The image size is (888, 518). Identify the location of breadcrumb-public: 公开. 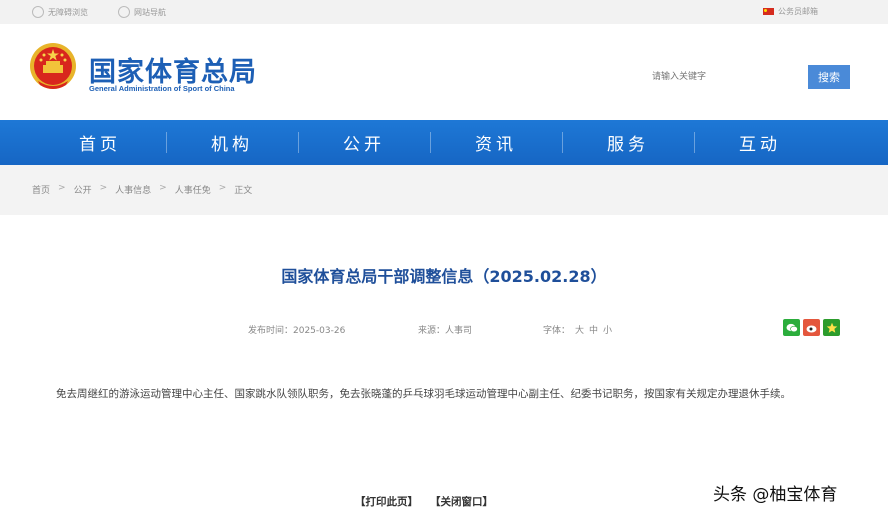
(83, 189).